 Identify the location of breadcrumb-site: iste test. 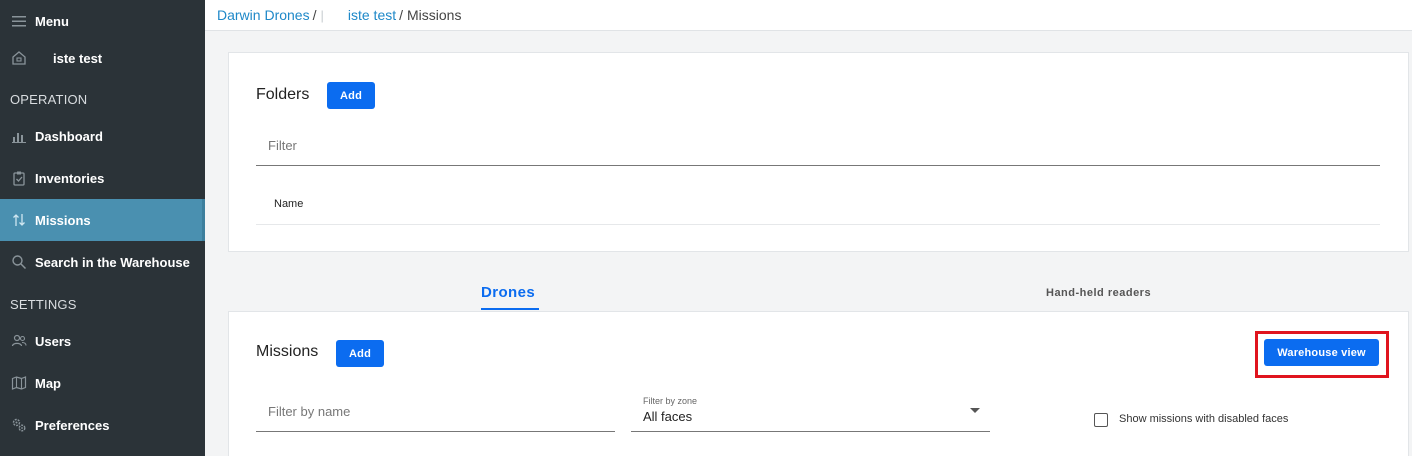
(372, 15).